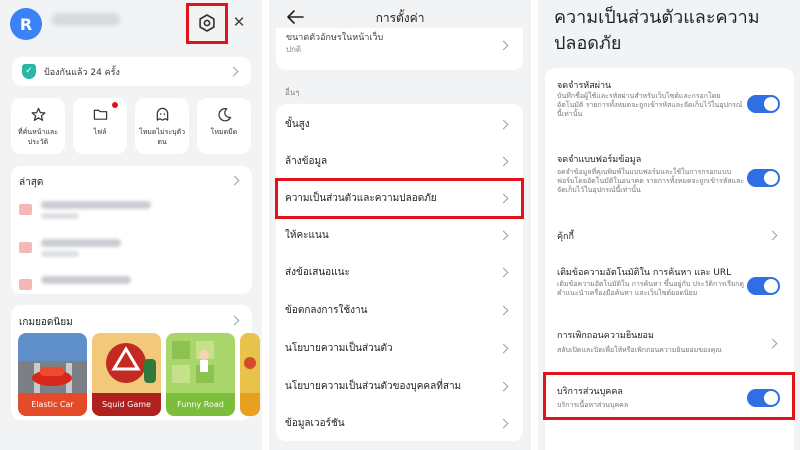 The image size is (800, 450). Describe the element at coordinates (599, 160) in the screenshot. I see `setting-label: จดจำแบบฟอร์มข้อมูล` at that location.